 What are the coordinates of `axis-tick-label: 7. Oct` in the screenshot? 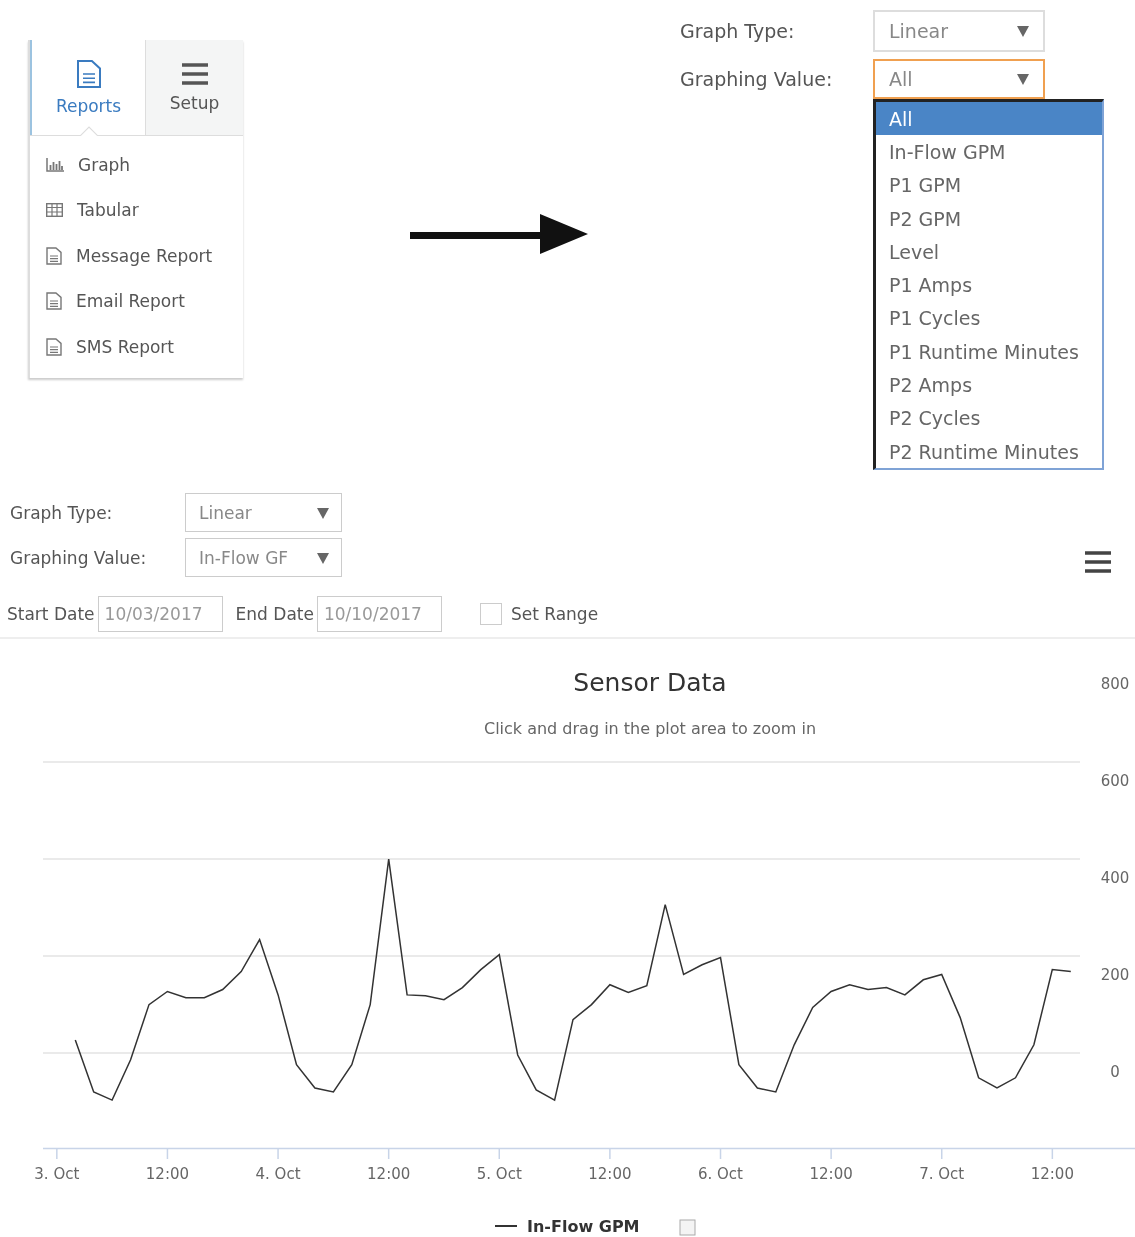 It's located at (942, 1174).